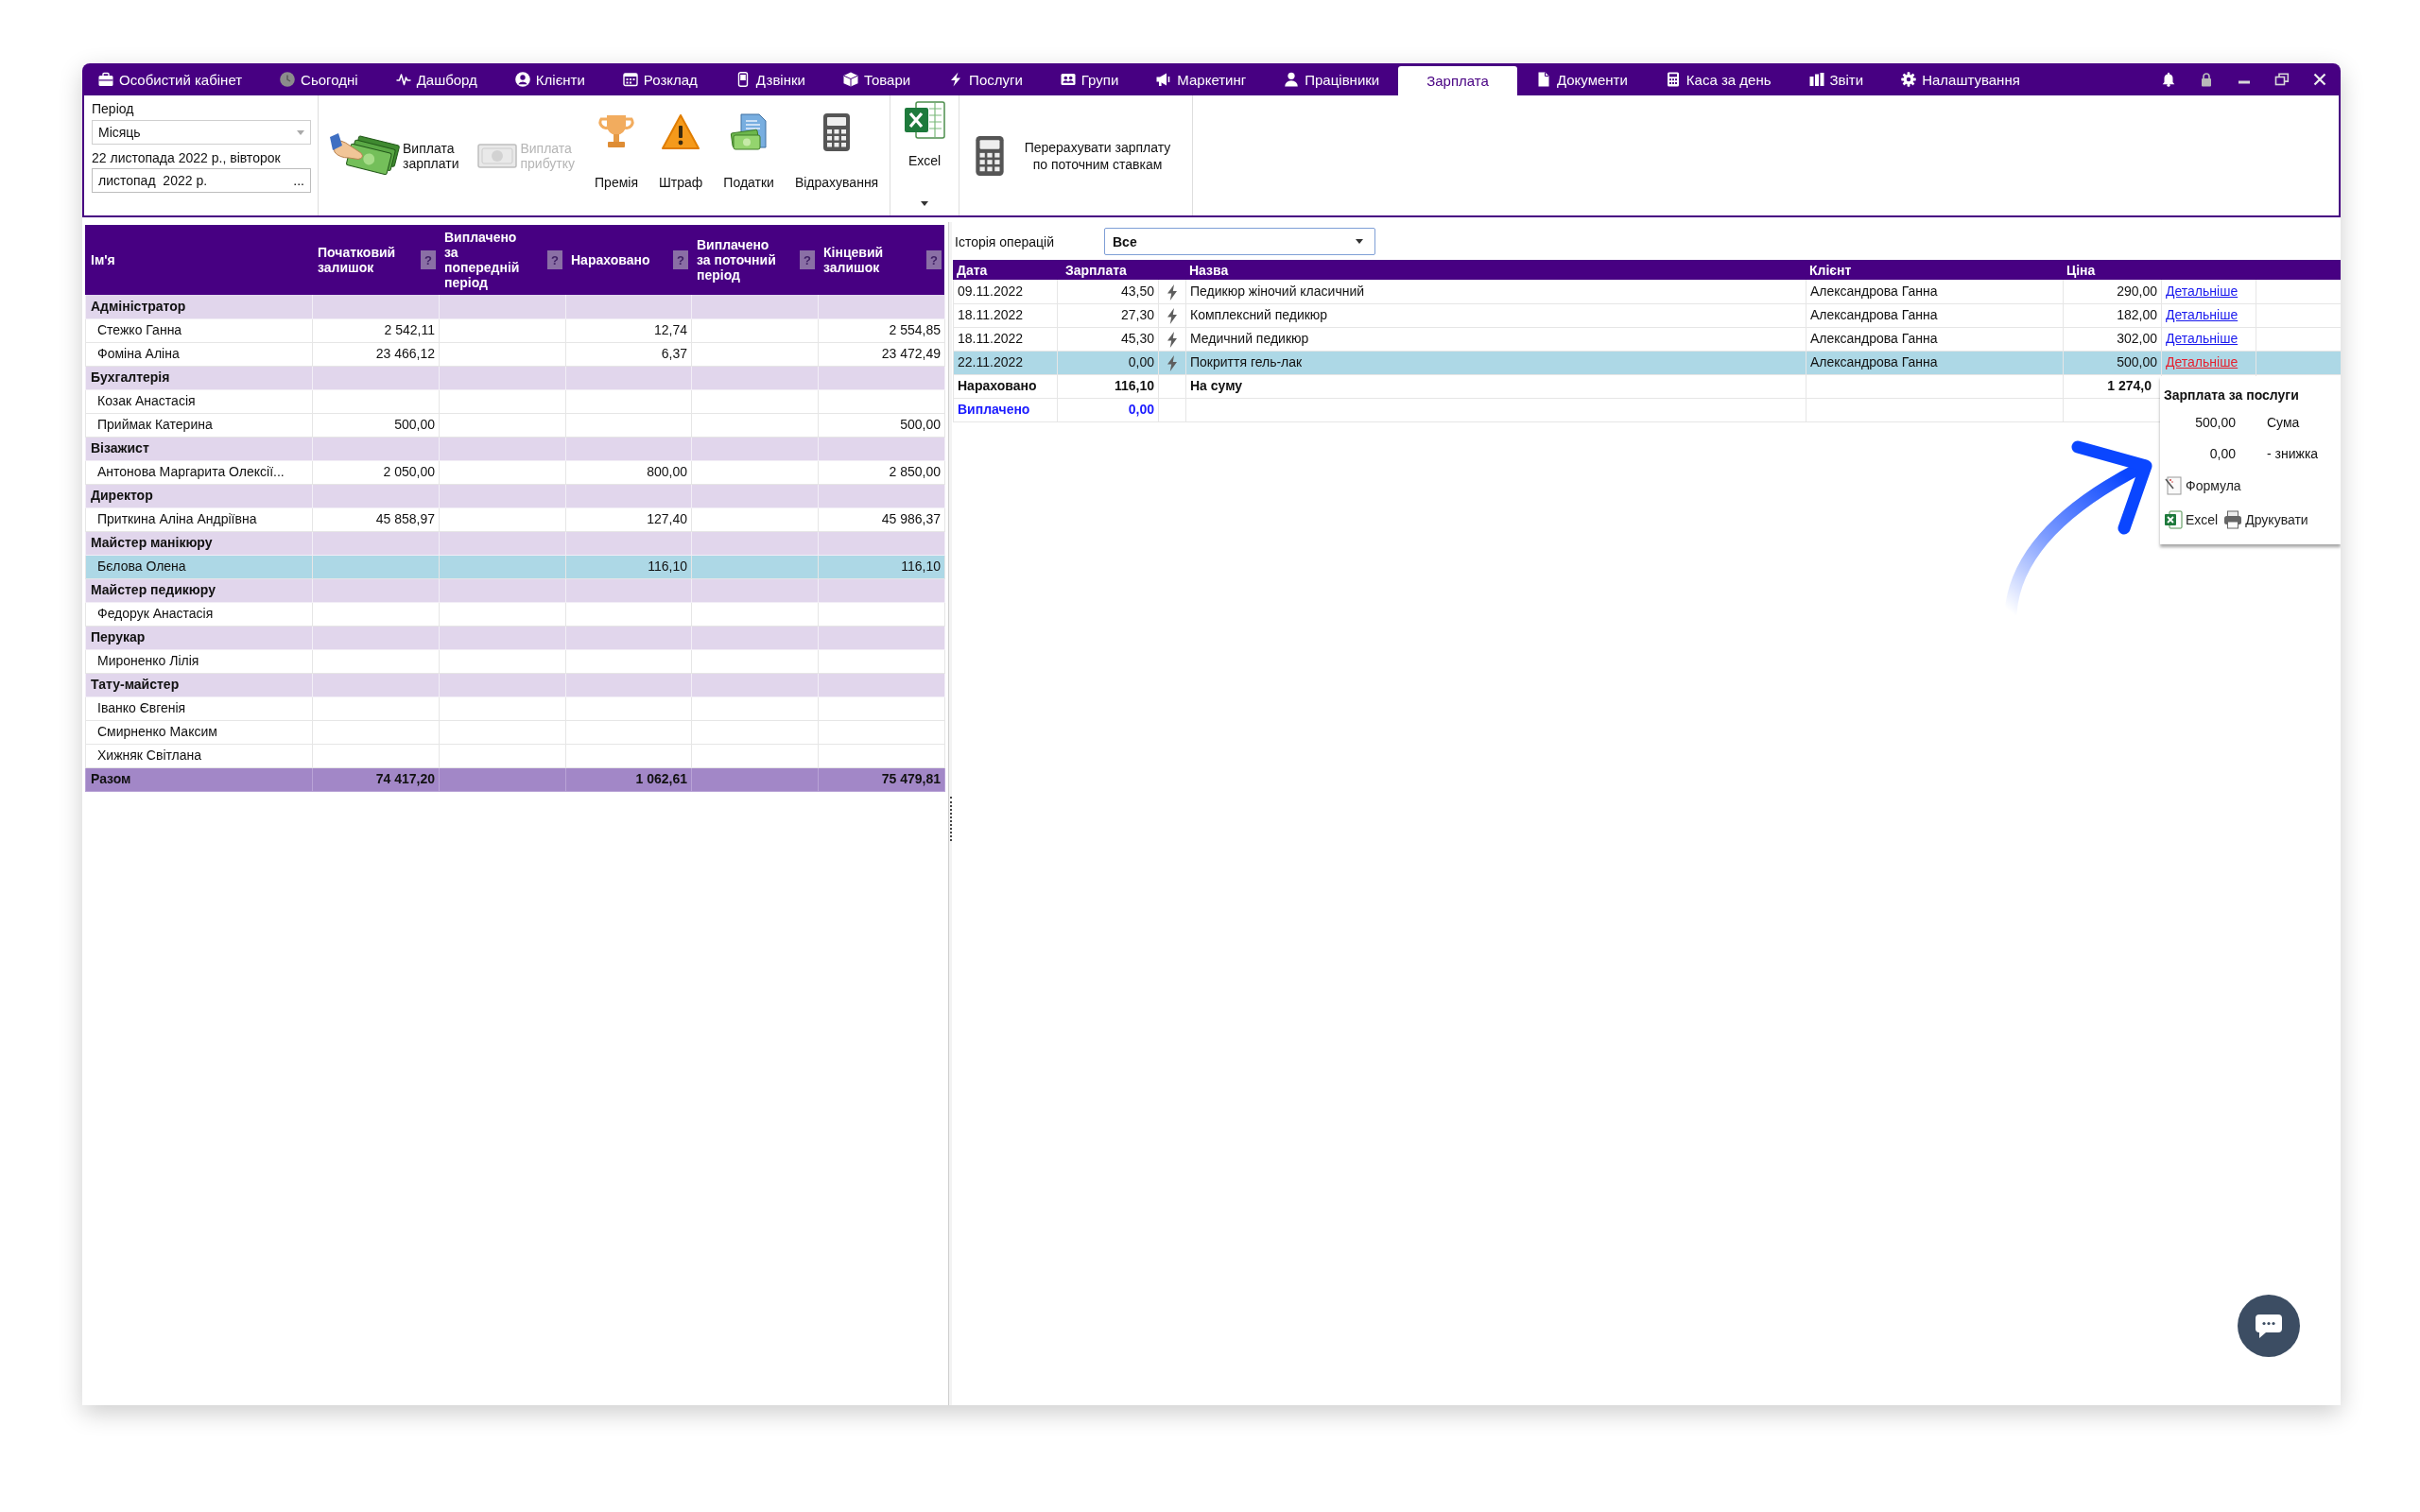 This screenshot has height=1512, width=2420. What do you see at coordinates (515, 661) in the screenshot?
I see `table-row: Мироненко Лілія` at bounding box center [515, 661].